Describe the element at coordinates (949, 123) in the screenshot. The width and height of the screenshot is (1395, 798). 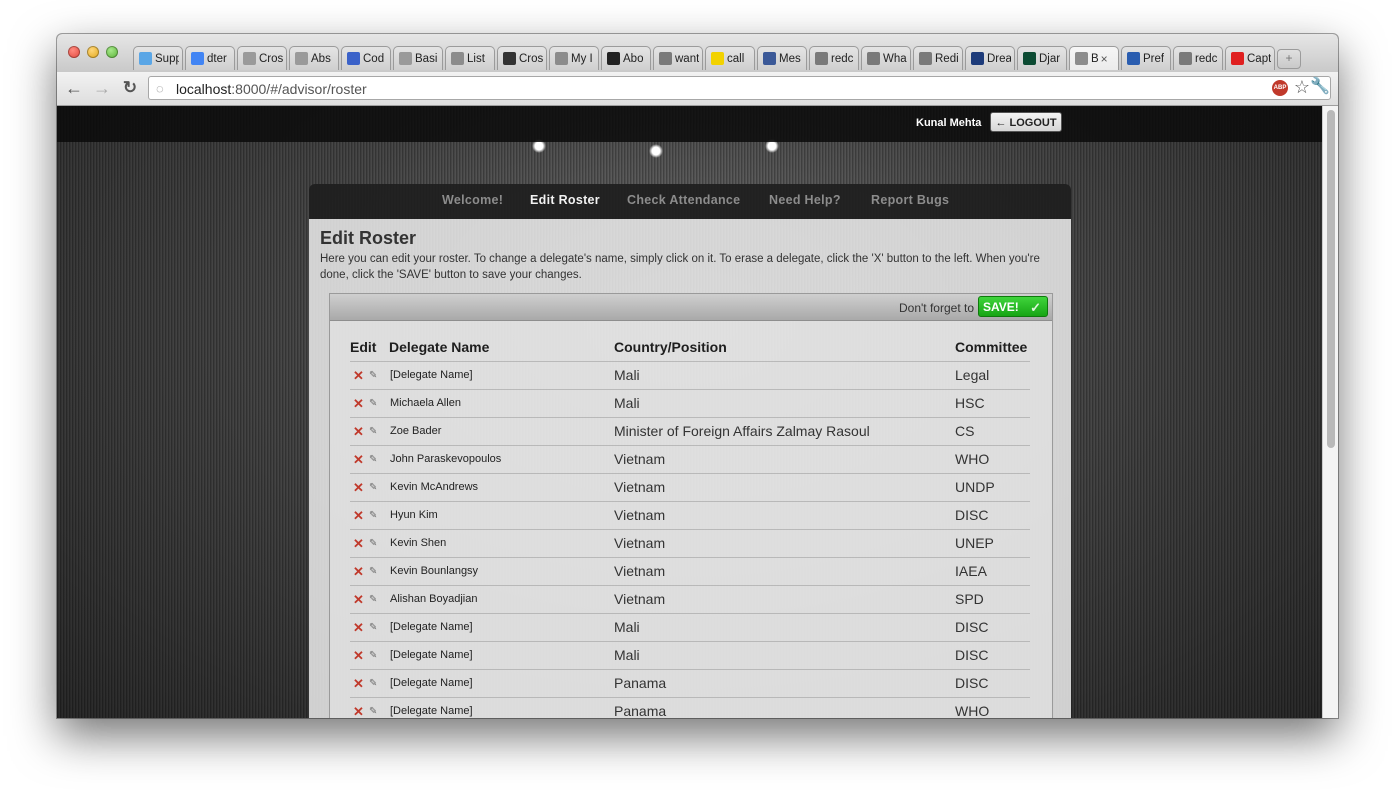
I see `user-name: Kunal Mehta` at that location.